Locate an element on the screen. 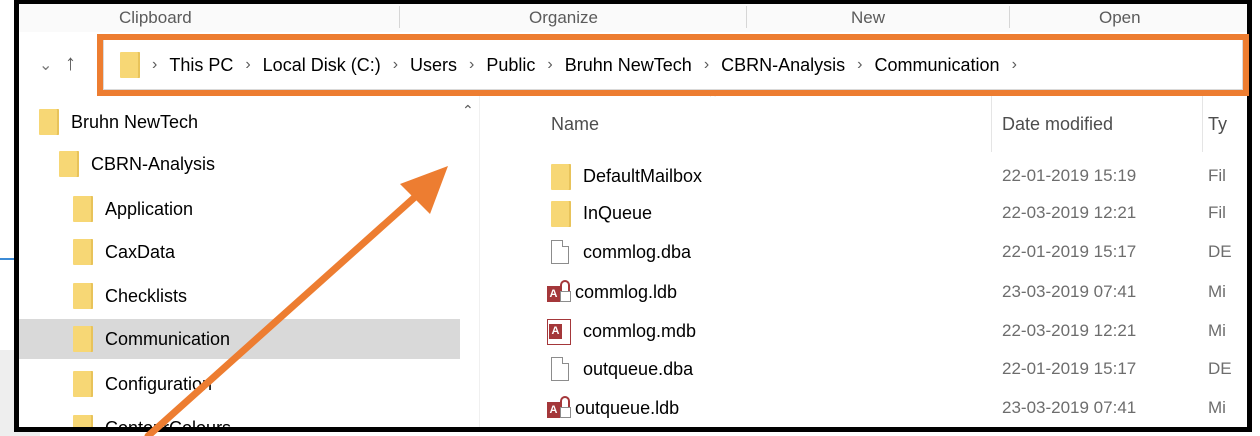 This screenshot has width=1260, height=436. list-item: A commlog.ldb 23-03-2019 07:41 Mi is located at coordinates (863, 294).